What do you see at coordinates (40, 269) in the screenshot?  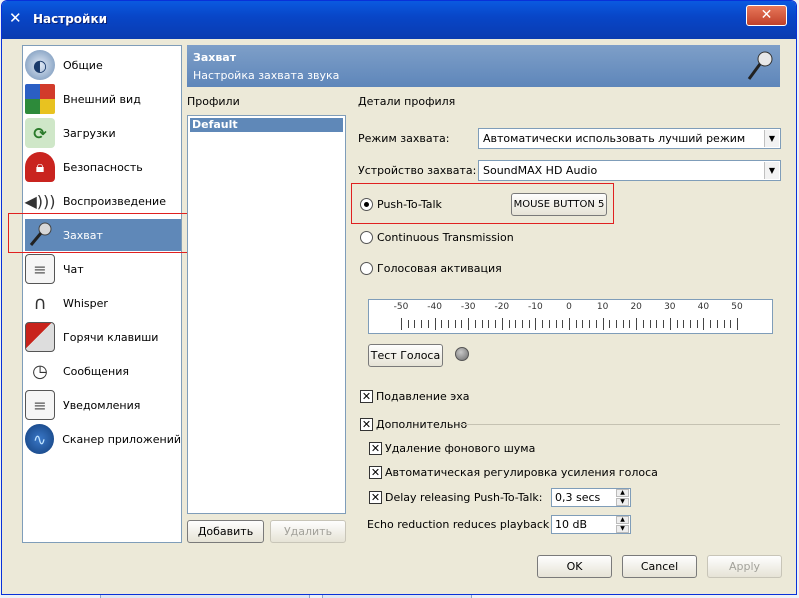 I see `chat-icon: ≡` at bounding box center [40, 269].